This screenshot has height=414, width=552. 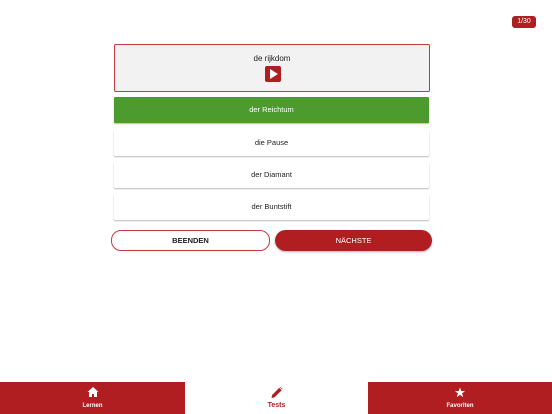 What do you see at coordinates (271, 110) in the screenshot?
I see `answer-option-1: der Reichtum` at bounding box center [271, 110].